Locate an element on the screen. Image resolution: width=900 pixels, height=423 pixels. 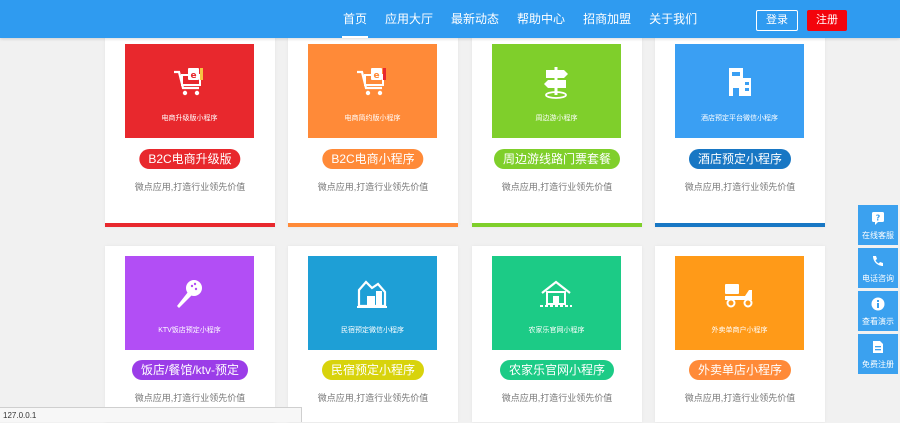
nav-help-center: 帮助中心 is located at coordinates (541, 19).